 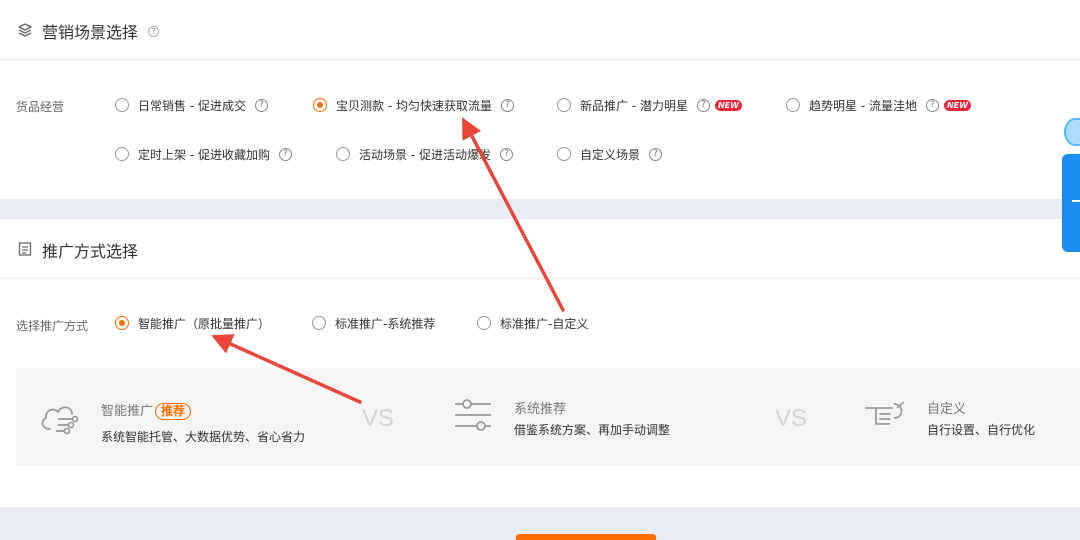 I want to click on scene-option-daily-sales: 日常销售 - 促进成交 ?, so click(x=191, y=105).